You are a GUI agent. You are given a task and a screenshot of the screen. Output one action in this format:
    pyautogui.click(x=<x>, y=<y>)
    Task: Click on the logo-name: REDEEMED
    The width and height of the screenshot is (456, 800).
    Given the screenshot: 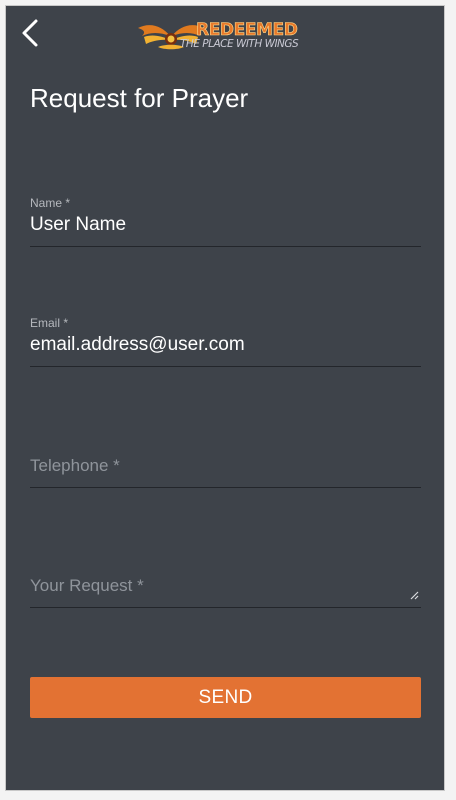 What is the action you would take?
    pyautogui.click(x=247, y=30)
    